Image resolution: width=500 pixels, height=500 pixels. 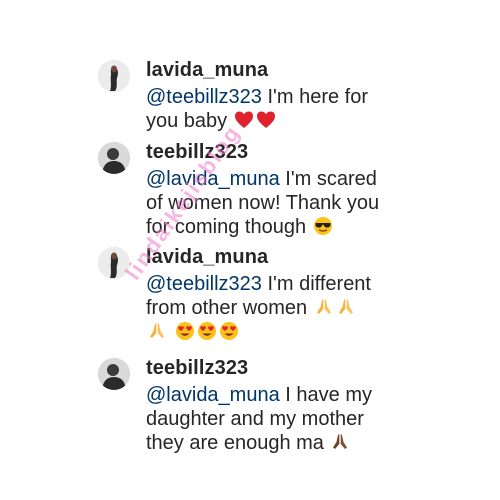 What do you see at coordinates (340, 442) in the screenshot?
I see `folded-hands-dark-icon` at bounding box center [340, 442].